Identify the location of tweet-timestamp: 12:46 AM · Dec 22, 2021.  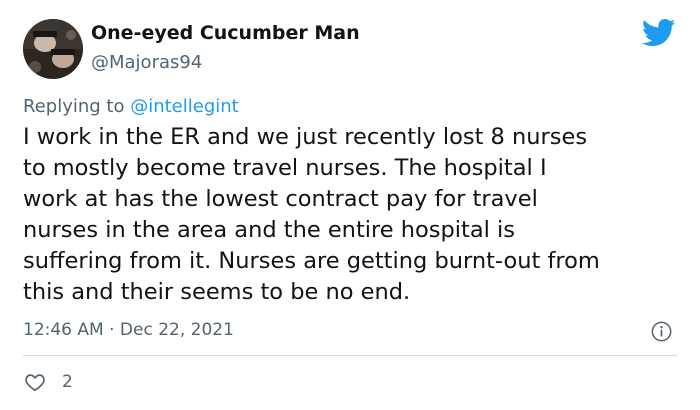
(128, 330).